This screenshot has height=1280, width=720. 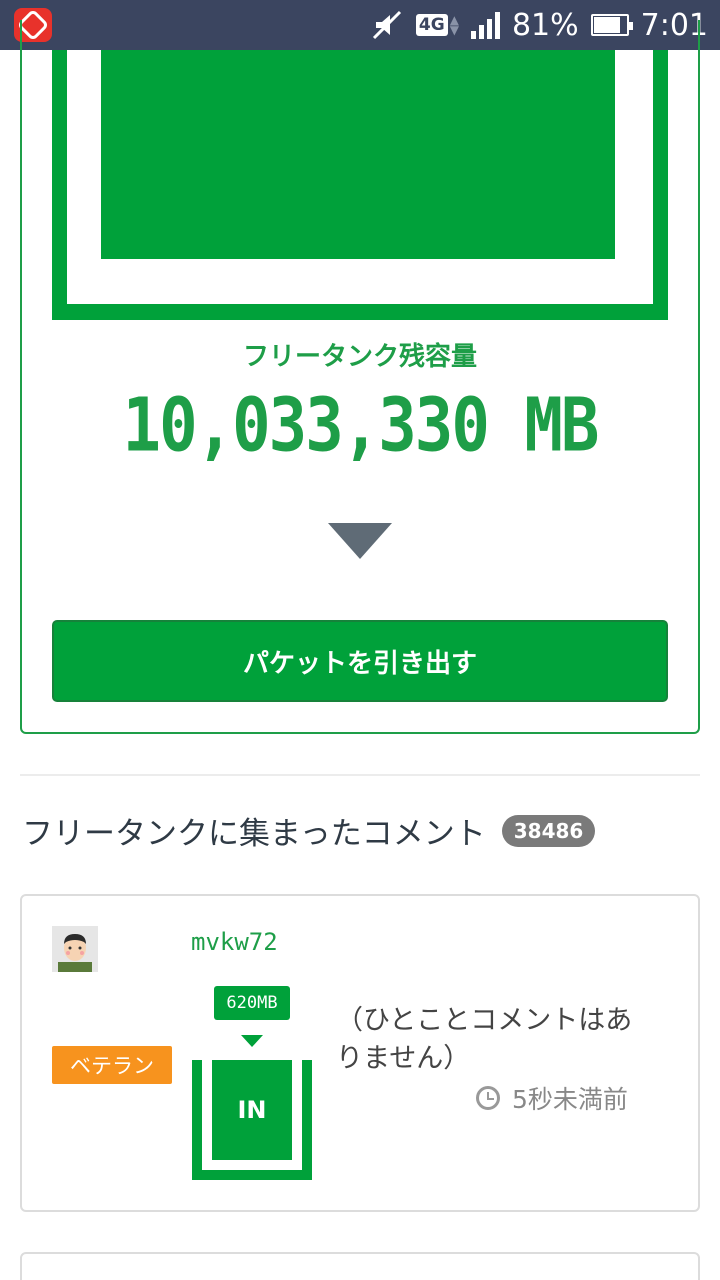 I want to click on user-rank-badge: ベテラン, so click(x=112, y=1065).